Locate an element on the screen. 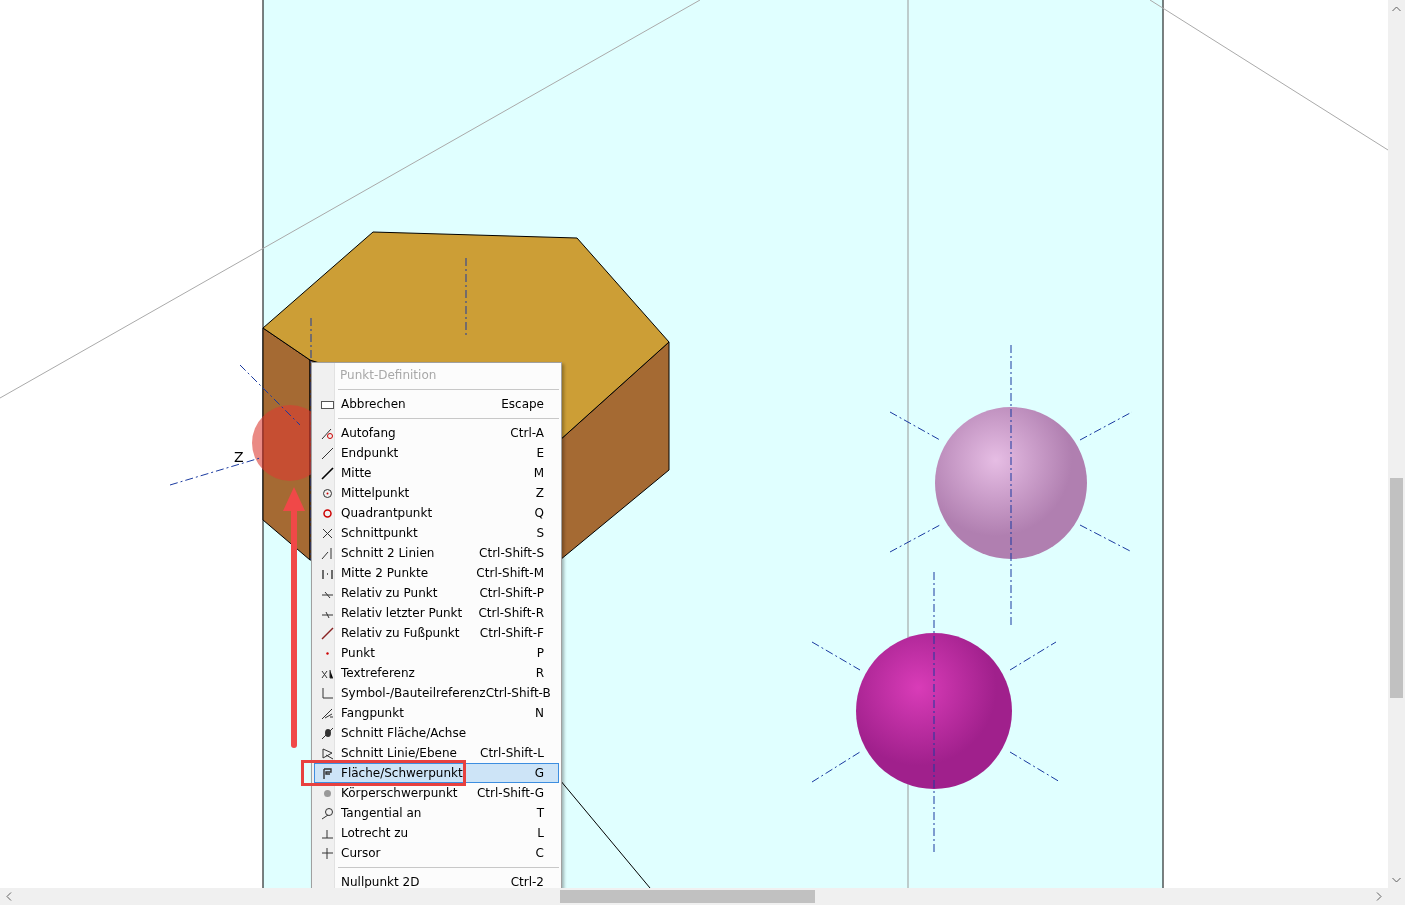  menu-item: Mittelpunkt Z is located at coordinates (436, 493).